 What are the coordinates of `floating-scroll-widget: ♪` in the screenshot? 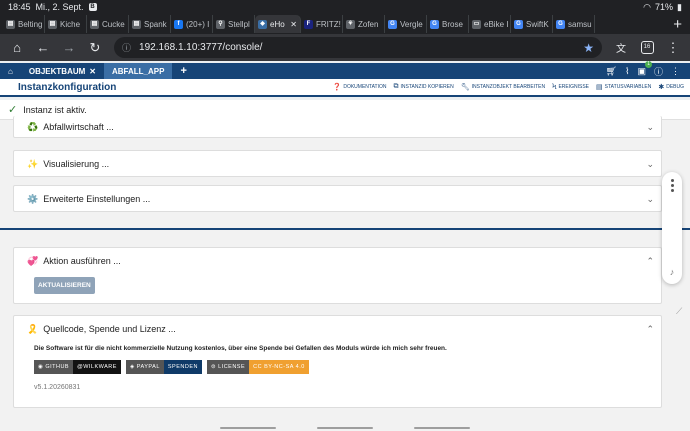 It's located at (672, 228).